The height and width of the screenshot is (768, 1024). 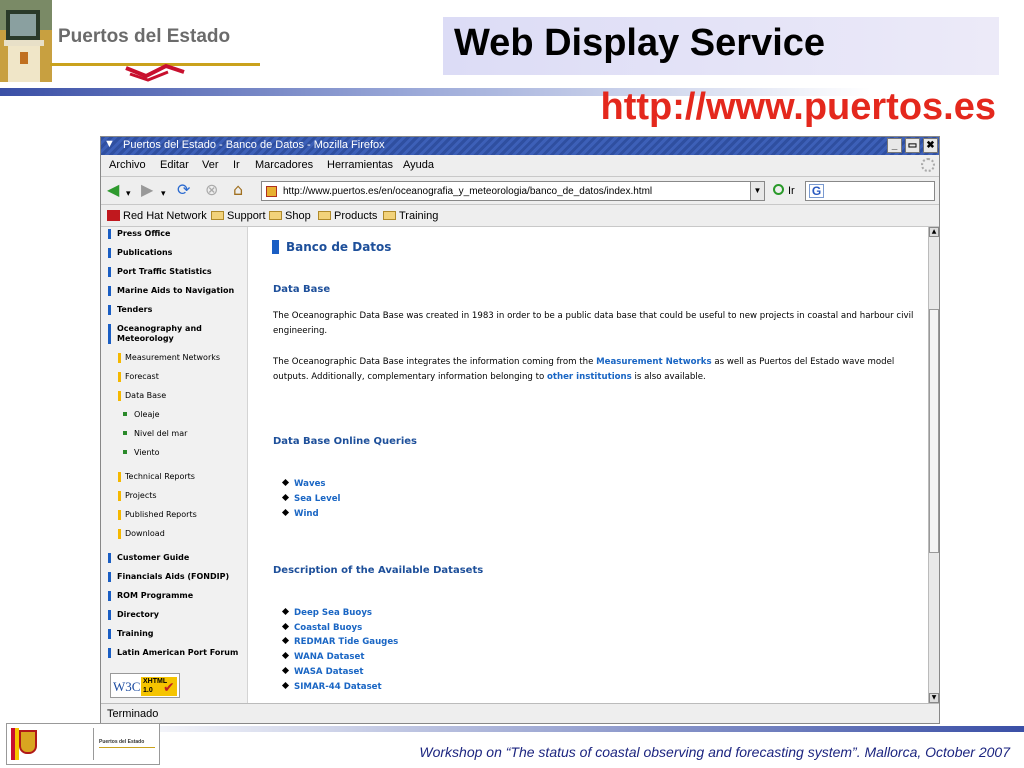 I want to click on sidebar-item-press-office: Press Office, so click(x=139, y=234).